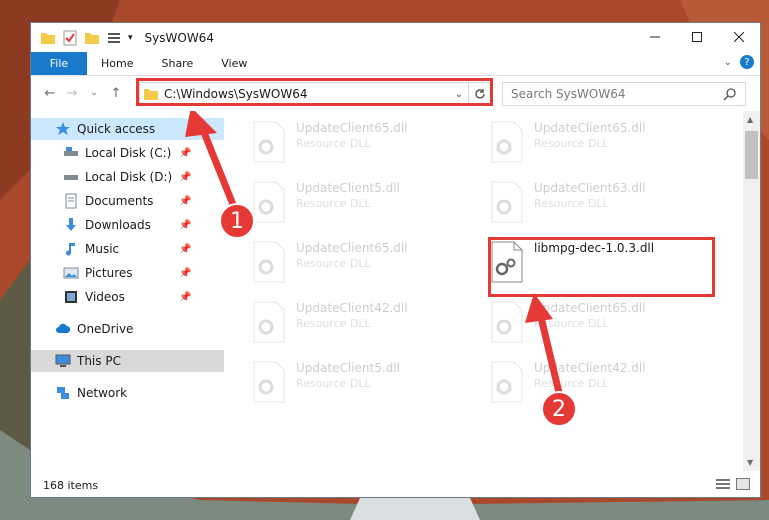 The width and height of the screenshot is (769, 520). Describe the element at coordinates (568, 94) in the screenshot. I see `search-placeholder: Search SysWOW64` at that location.